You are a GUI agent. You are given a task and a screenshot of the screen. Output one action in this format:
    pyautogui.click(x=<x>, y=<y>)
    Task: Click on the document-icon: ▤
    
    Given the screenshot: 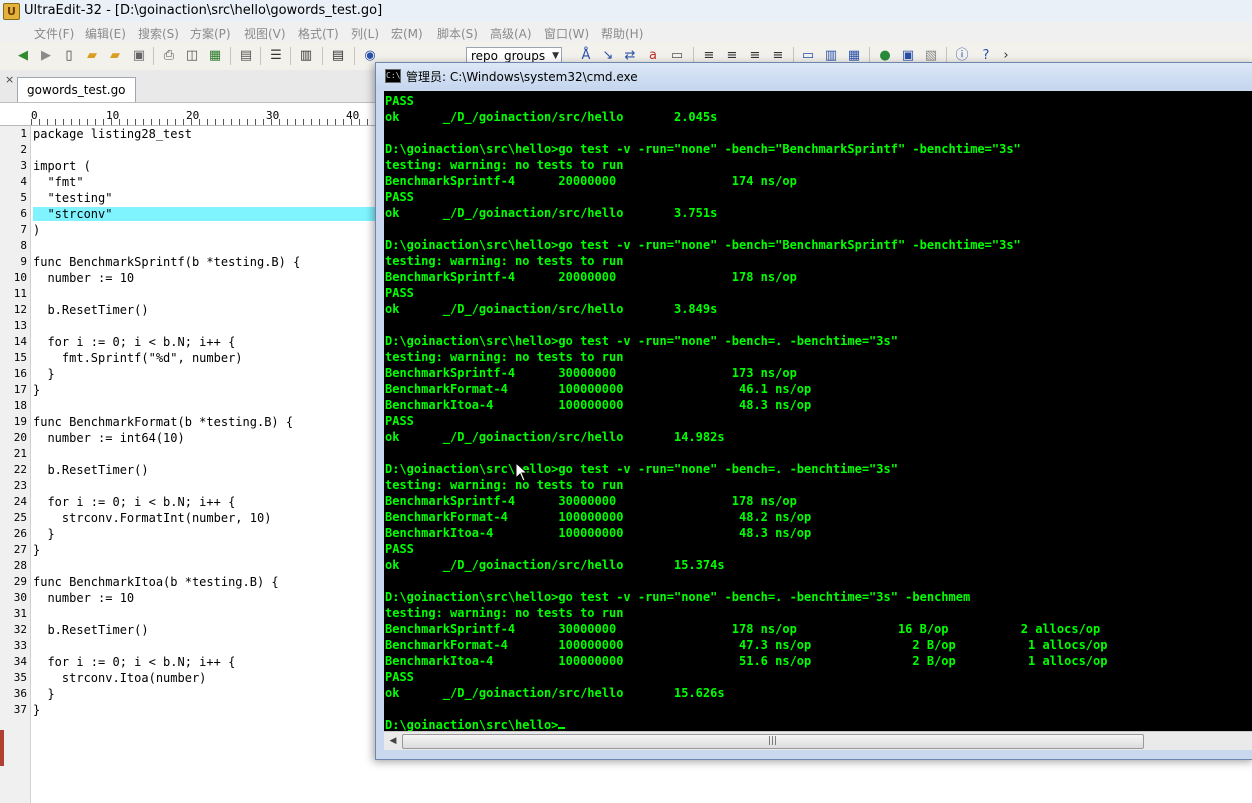 What is the action you would take?
    pyautogui.click(x=246, y=56)
    